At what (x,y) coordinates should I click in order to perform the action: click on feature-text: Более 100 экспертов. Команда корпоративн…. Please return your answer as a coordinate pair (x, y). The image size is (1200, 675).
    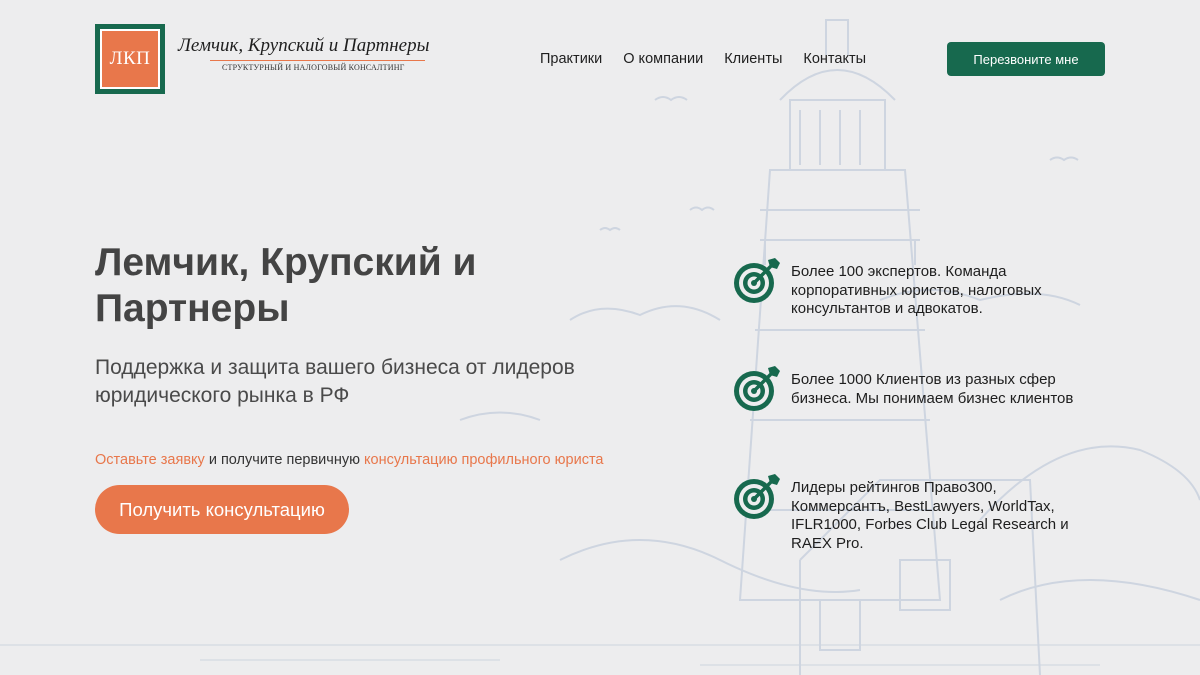
    Looking at the image, I should click on (916, 290).